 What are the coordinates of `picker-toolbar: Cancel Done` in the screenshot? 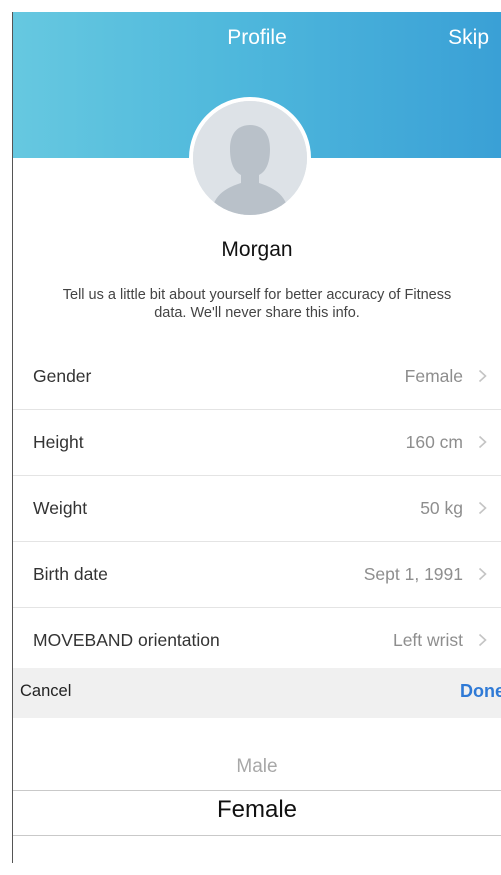 It's located at (257, 693).